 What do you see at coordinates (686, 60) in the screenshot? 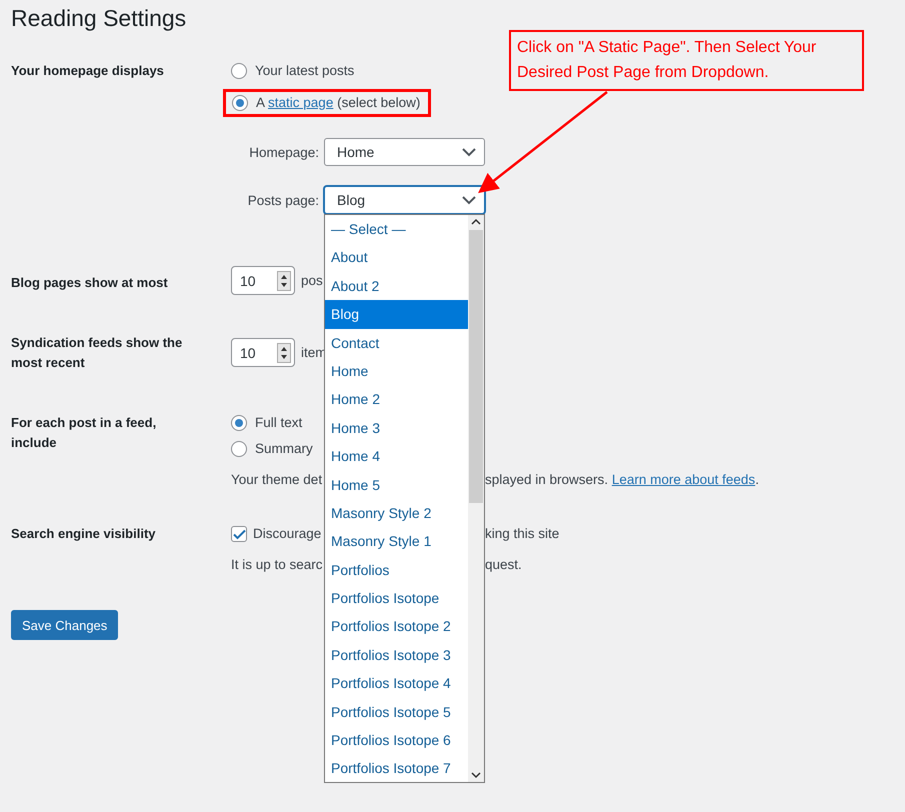
I see `annotation-callout: Click on "A Static Page". Then Select Your Desired Post Page from Dropdown.` at bounding box center [686, 60].